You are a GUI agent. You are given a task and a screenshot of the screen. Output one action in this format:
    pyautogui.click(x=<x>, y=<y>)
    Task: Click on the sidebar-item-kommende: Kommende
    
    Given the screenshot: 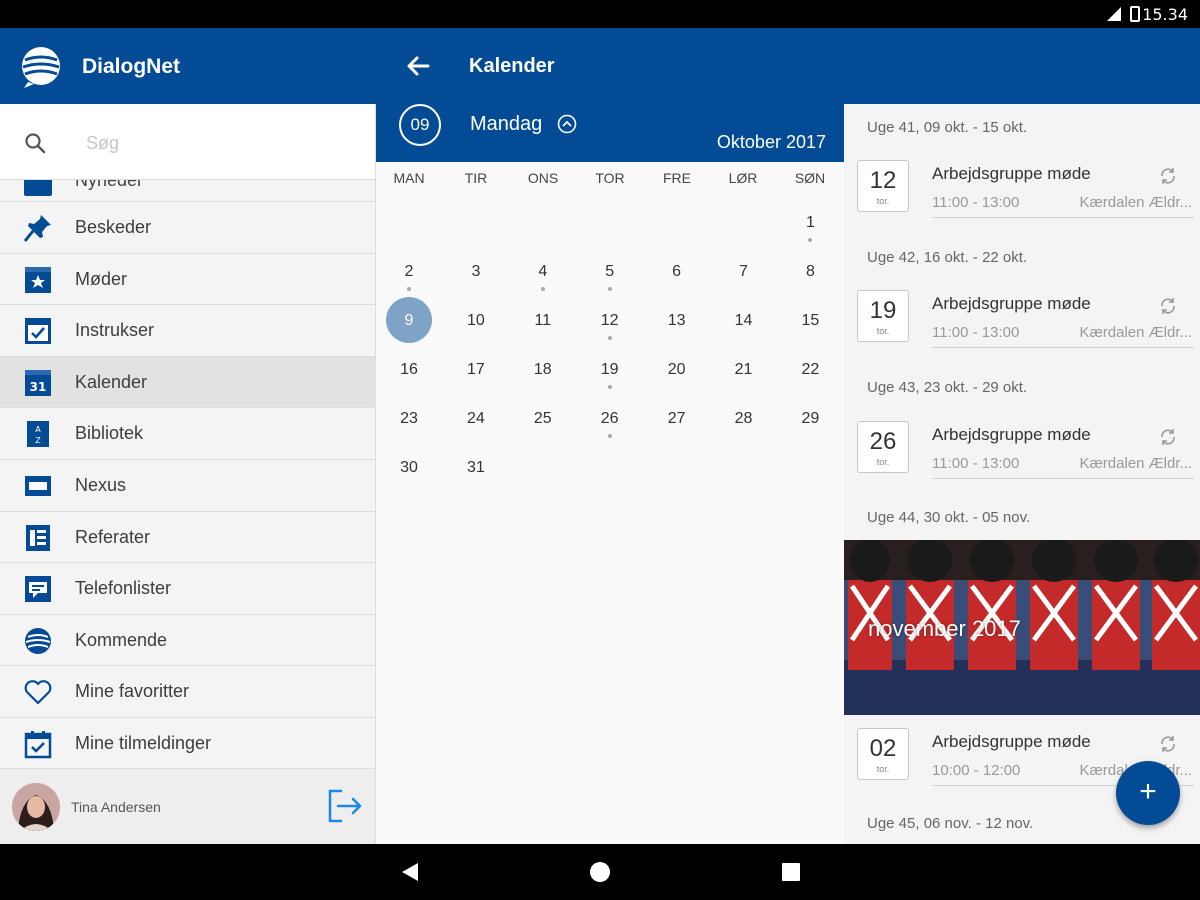 What is the action you would take?
    pyautogui.click(x=187, y=640)
    